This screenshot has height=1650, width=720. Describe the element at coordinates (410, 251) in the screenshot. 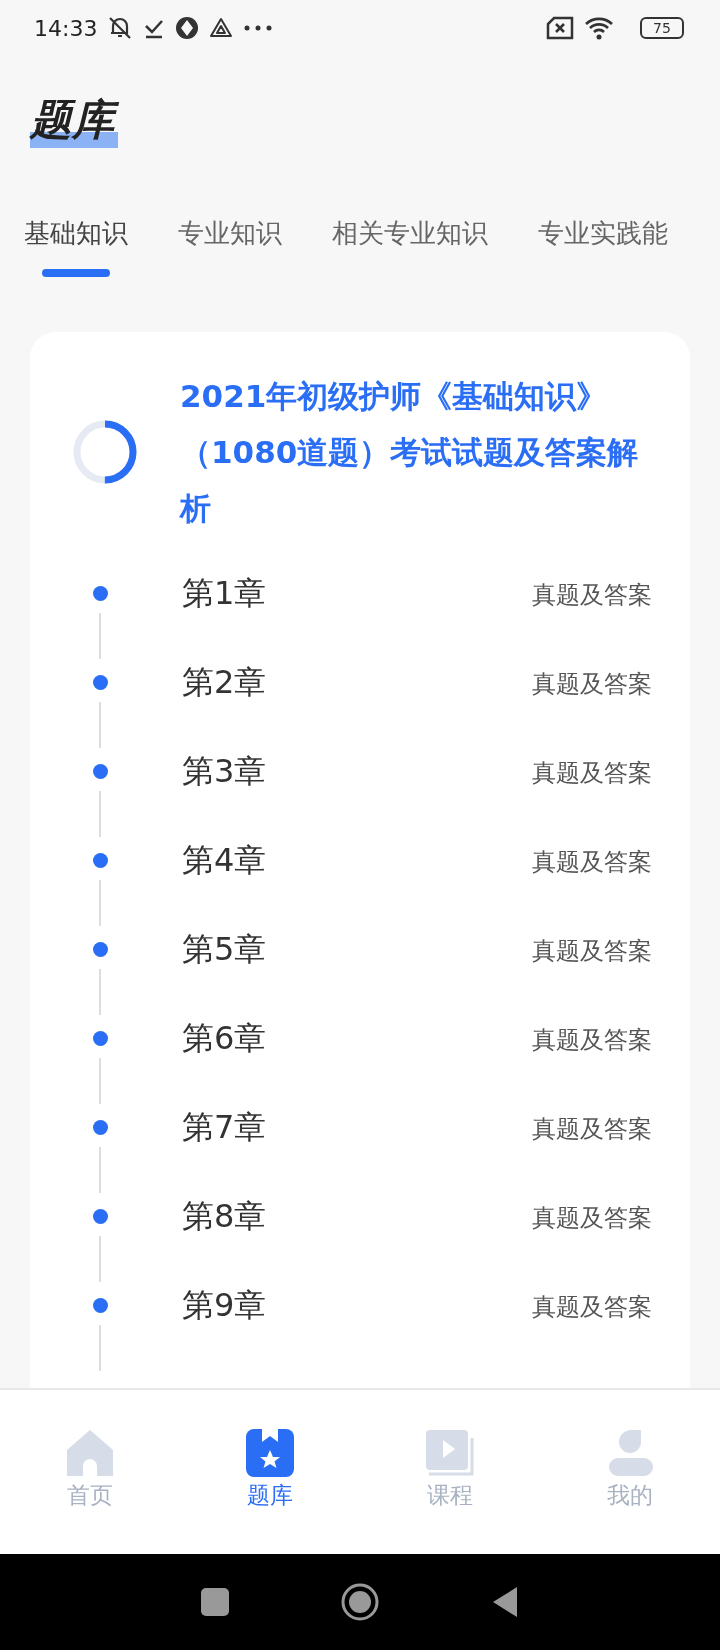

I see `category-tab: 相关专业知识` at that location.